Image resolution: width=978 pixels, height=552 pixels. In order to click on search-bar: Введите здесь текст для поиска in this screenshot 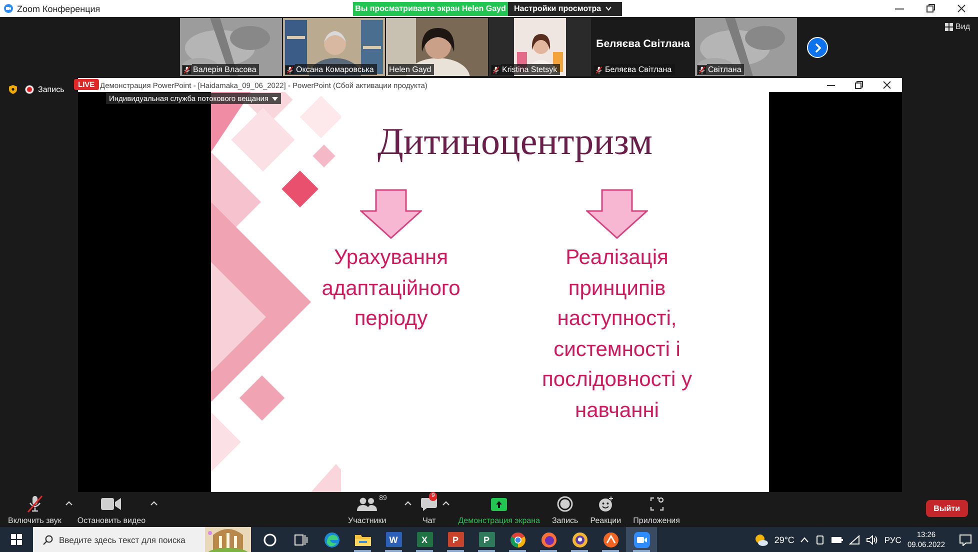, I will do `click(119, 539)`.